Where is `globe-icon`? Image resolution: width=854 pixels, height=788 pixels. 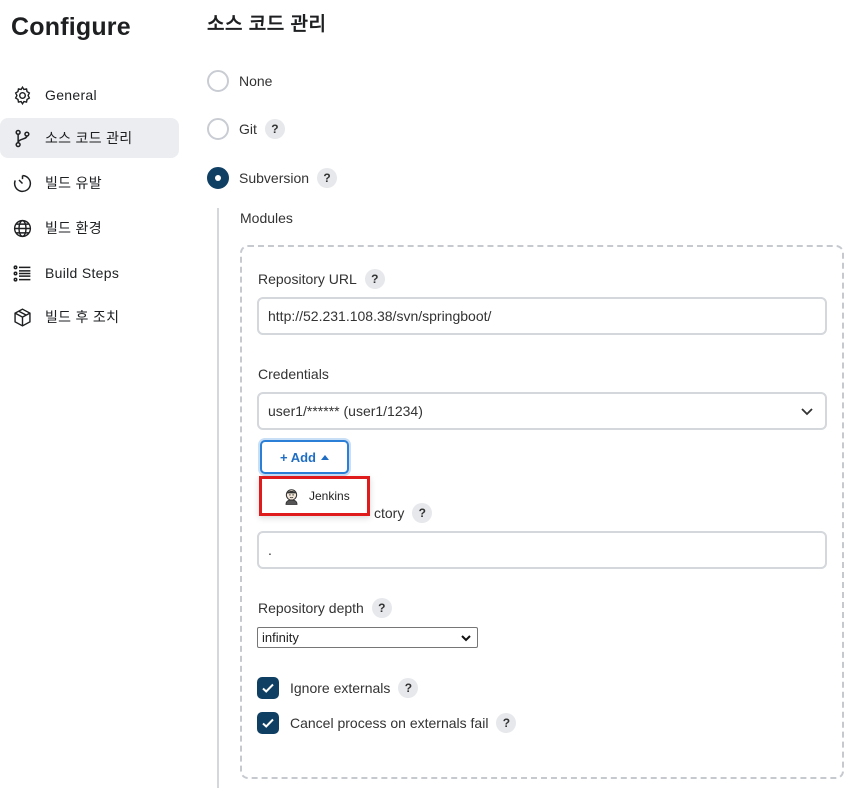
globe-icon is located at coordinates (22, 228).